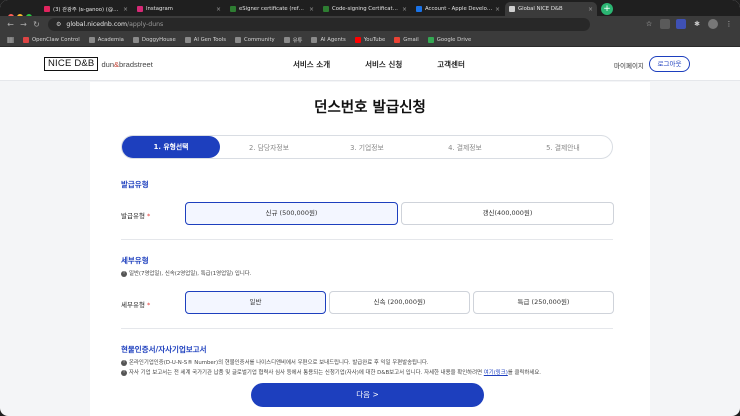  What do you see at coordinates (333, 39) in the screenshot?
I see `bookmark-label: AI Agents` at bounding box center [333, 39].